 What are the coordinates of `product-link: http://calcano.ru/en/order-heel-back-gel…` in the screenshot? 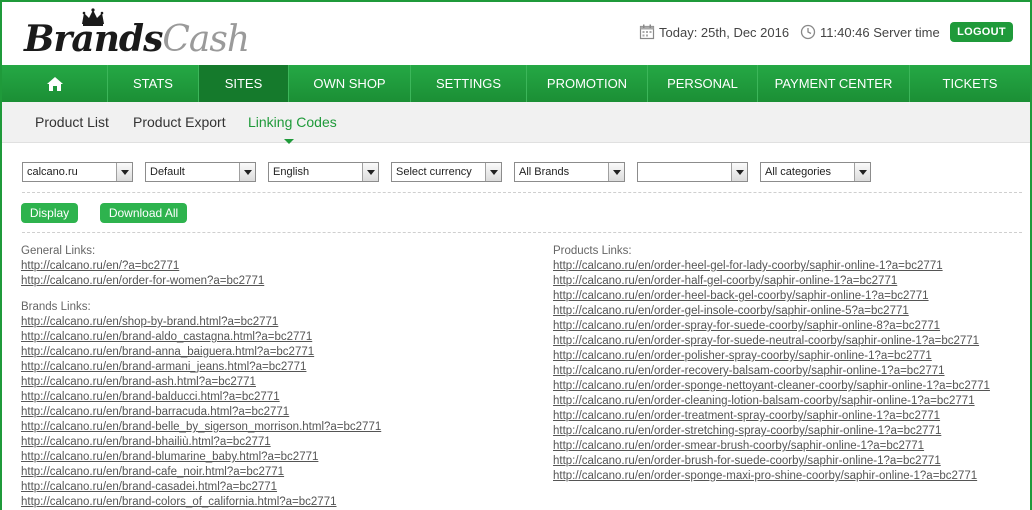 It's located at (771, 296).